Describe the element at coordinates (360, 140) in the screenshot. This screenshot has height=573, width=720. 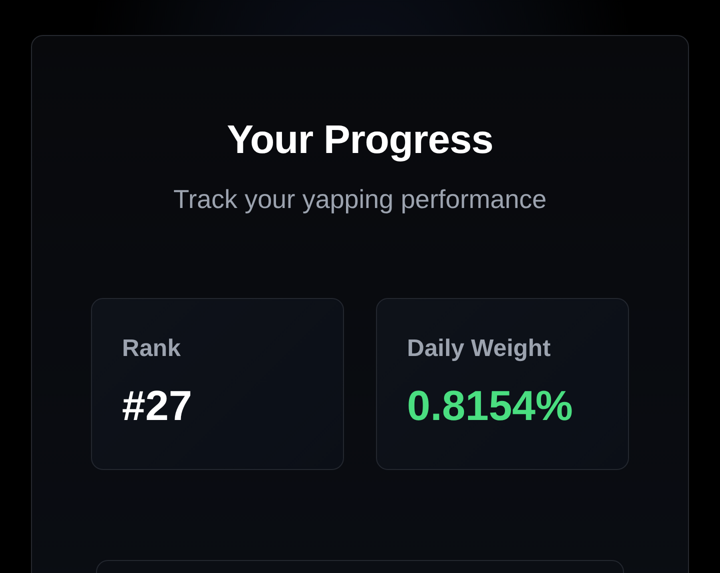
I see `page-title: Your Progress` at that location.